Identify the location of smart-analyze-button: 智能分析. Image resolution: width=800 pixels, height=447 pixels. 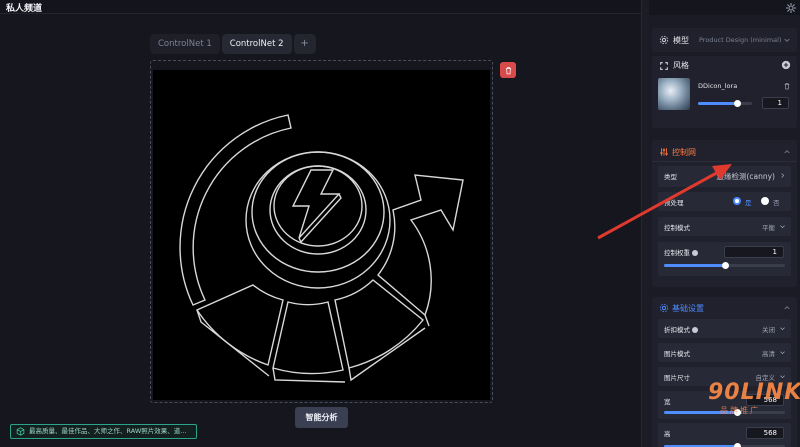
(321, 417).